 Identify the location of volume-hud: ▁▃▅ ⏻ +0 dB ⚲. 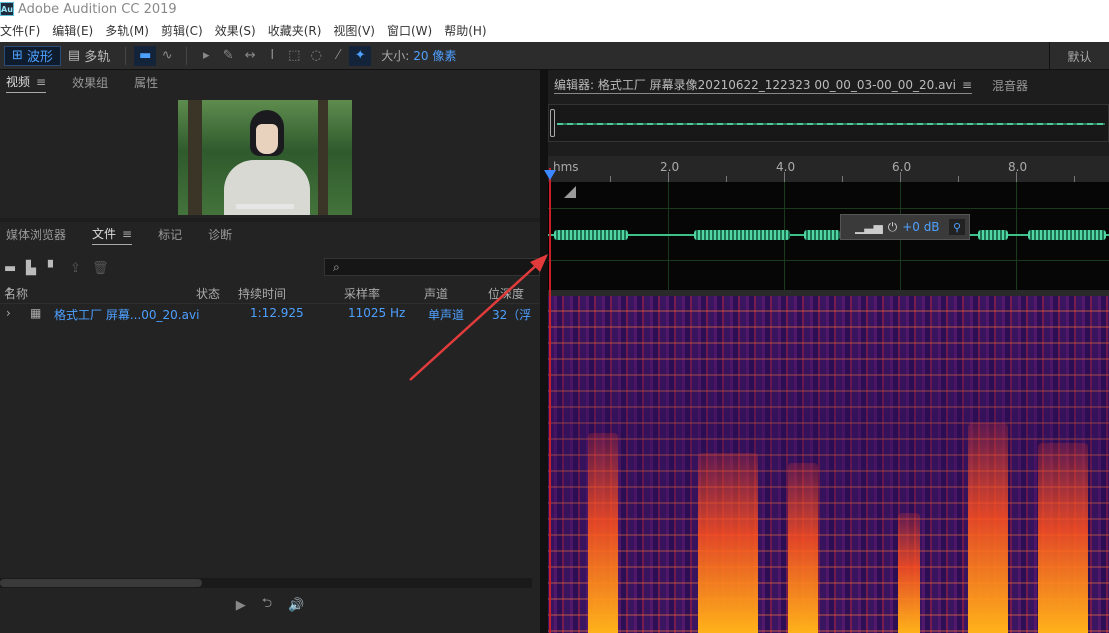
(905, 227).